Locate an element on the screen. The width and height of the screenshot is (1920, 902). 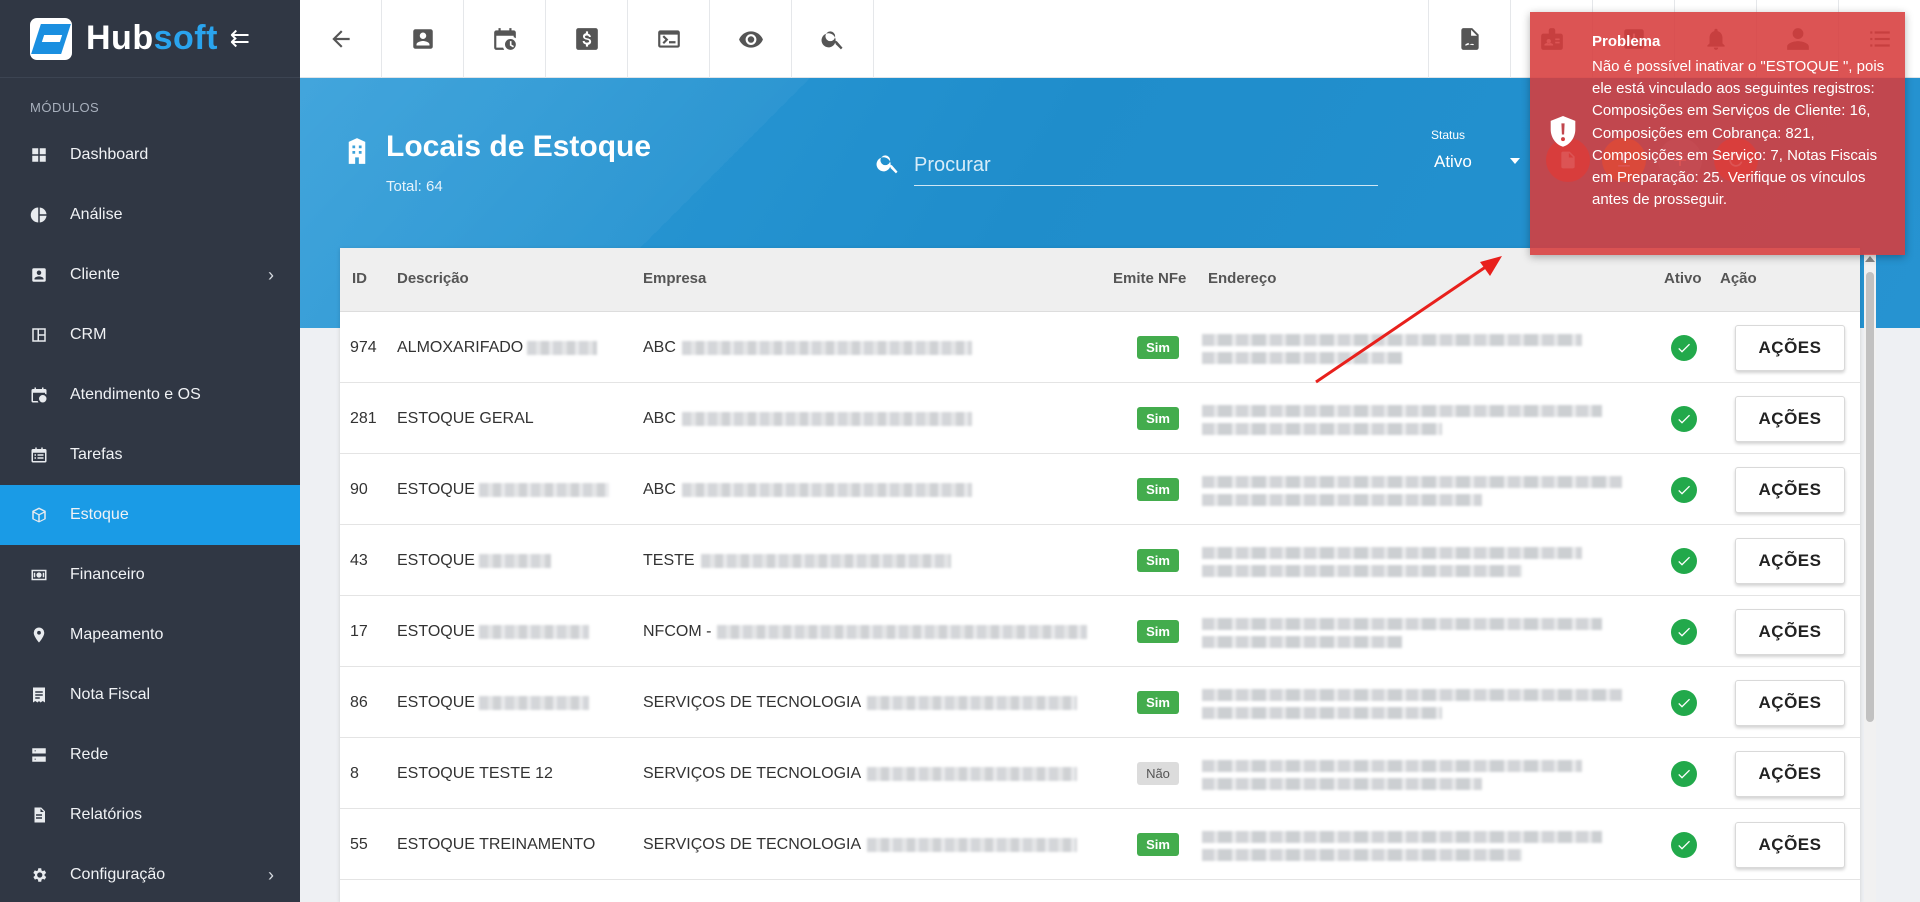
descricao-value: ESTOQUE TREINAMENTO is located at coordinates (496, 844).